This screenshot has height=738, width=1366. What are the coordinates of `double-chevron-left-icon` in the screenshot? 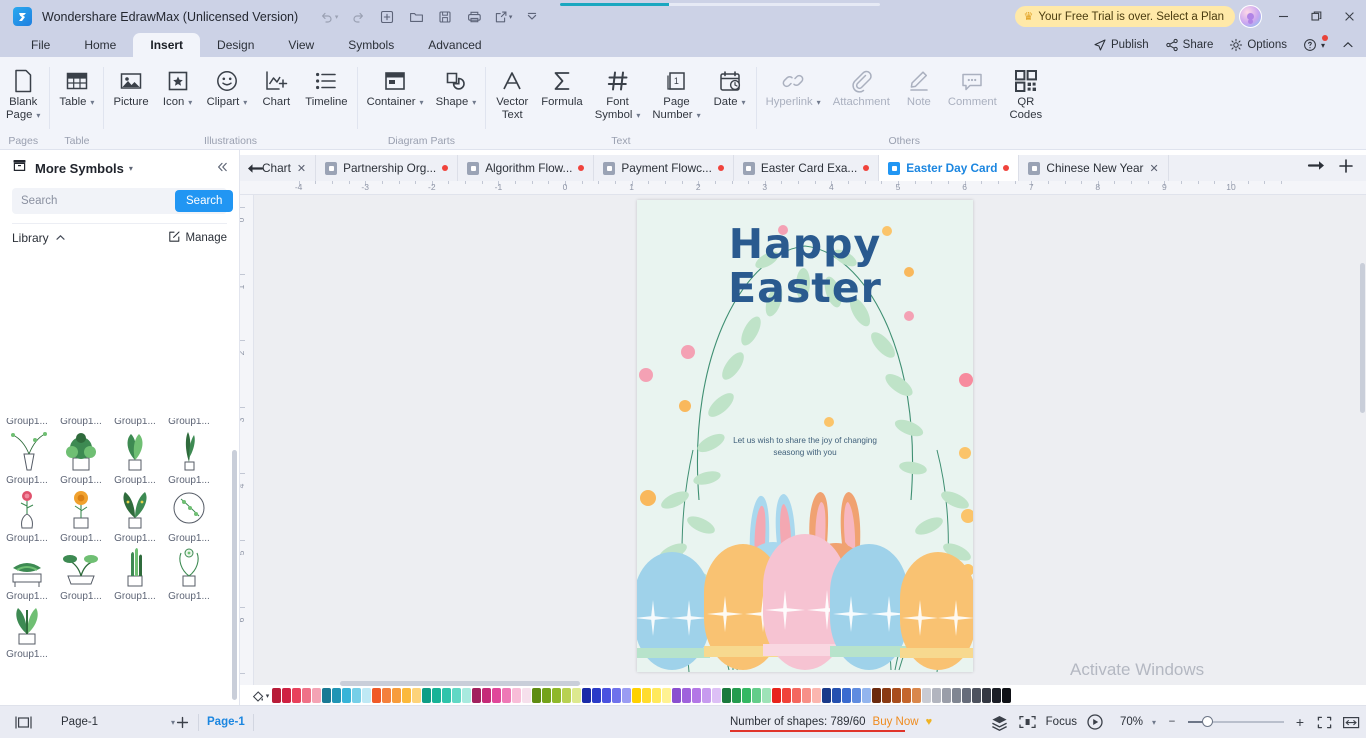 It's located at (222, 168).